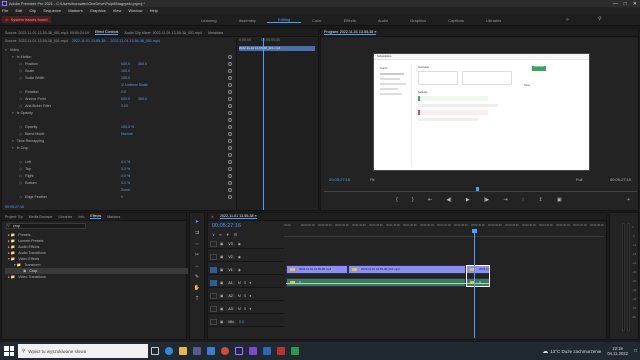  Describe the element at coordinates (480, 189) in the screenshot. I see `program-scrubber` at that location.